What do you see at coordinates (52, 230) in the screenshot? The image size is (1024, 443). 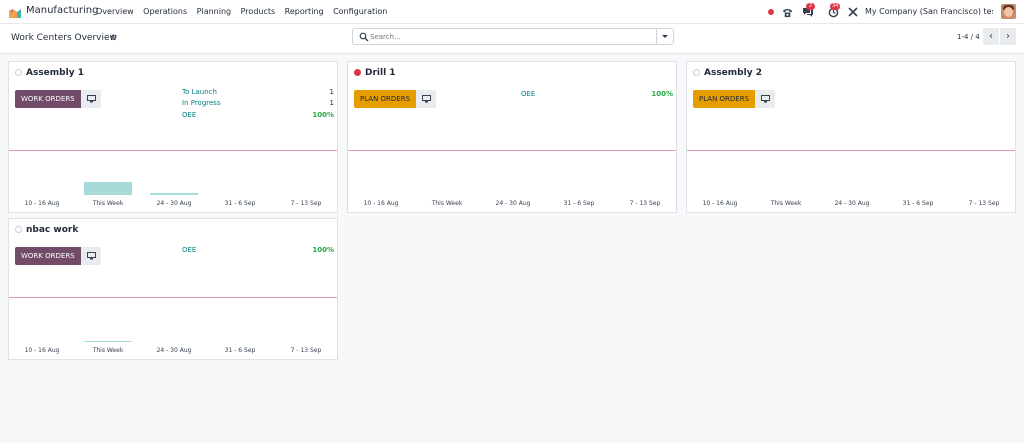 I see `workcenter-name: nbac work` at bounding box center [52, 230].